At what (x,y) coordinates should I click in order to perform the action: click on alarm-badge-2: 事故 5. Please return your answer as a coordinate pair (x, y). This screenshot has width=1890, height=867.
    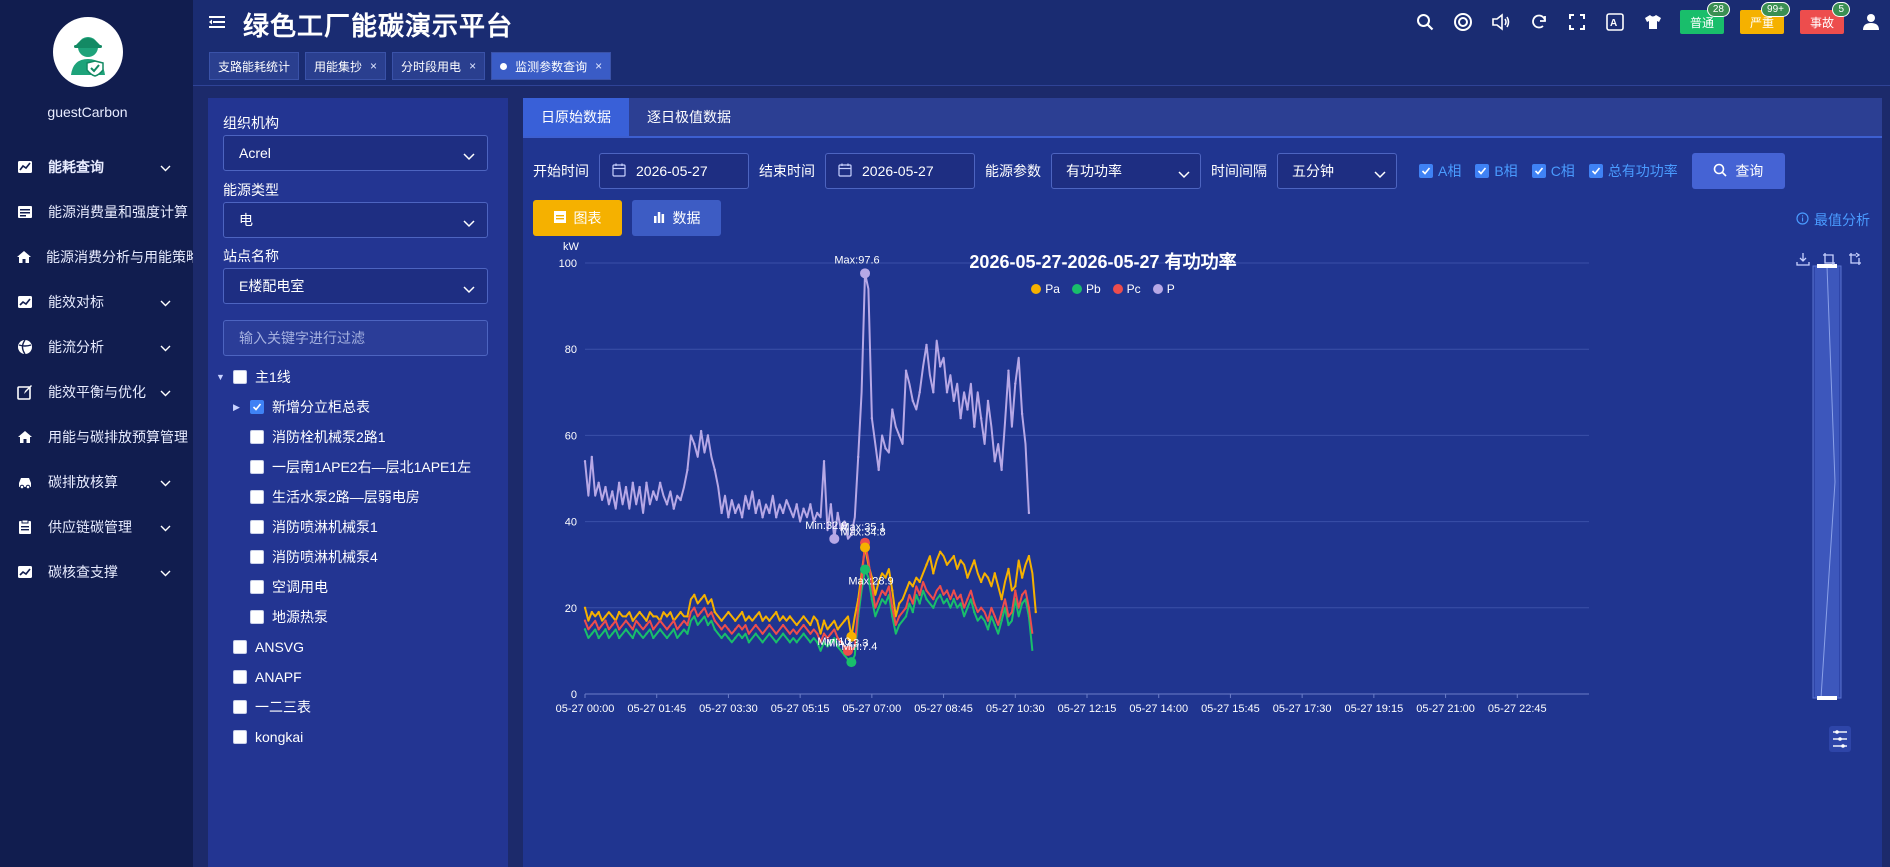
    Looking at the image, I should click on (1824, 18).